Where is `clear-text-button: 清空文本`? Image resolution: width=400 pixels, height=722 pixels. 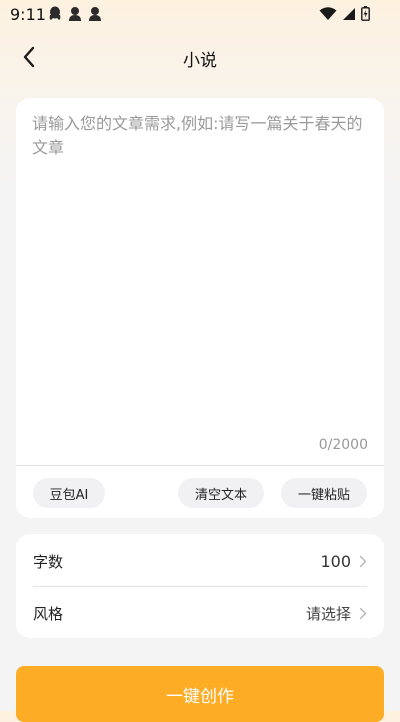 clear-text-button: 清空文本 is located at coordinates (221, 493).